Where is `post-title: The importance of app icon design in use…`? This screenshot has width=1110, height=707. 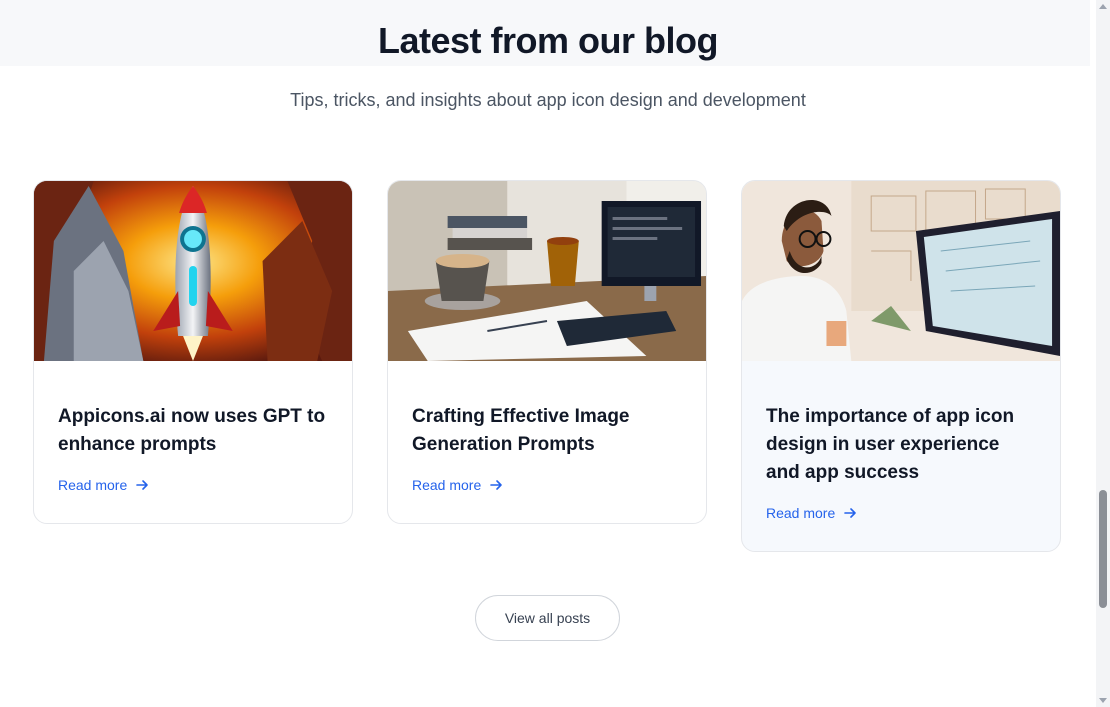 post-title: The importance of app icon design in use… is located at coordinates (901, 445).